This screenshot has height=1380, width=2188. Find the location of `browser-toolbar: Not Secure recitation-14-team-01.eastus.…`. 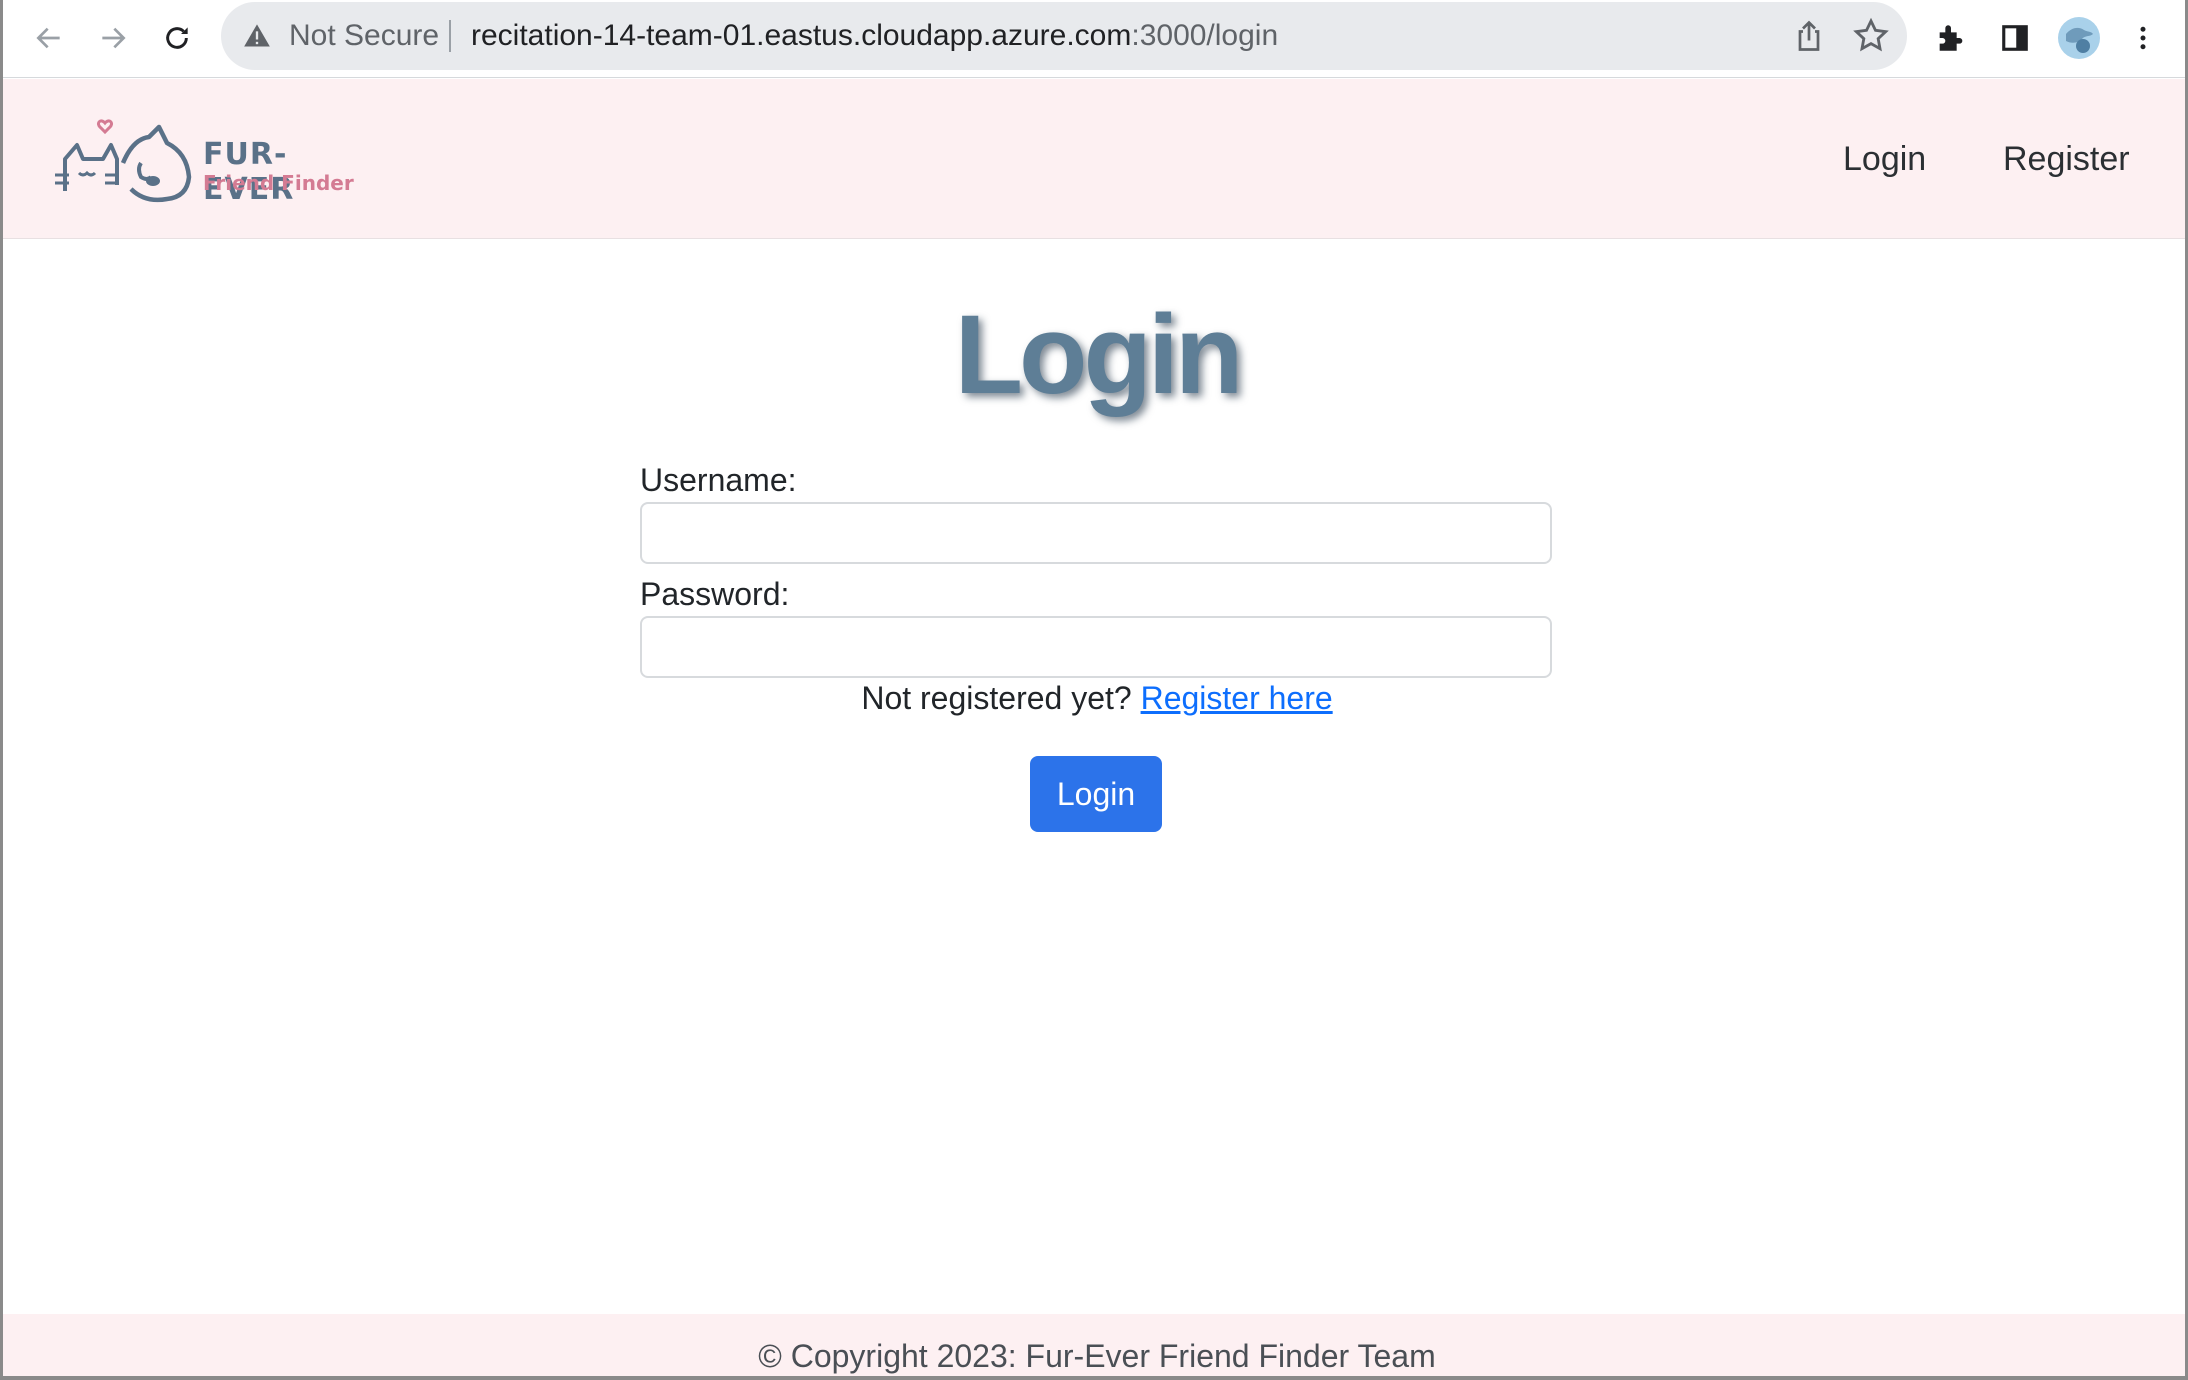

browser-toolbar: Not Secure recitation-14-team-01.eastus.… is located at coordinates (1094, 39).